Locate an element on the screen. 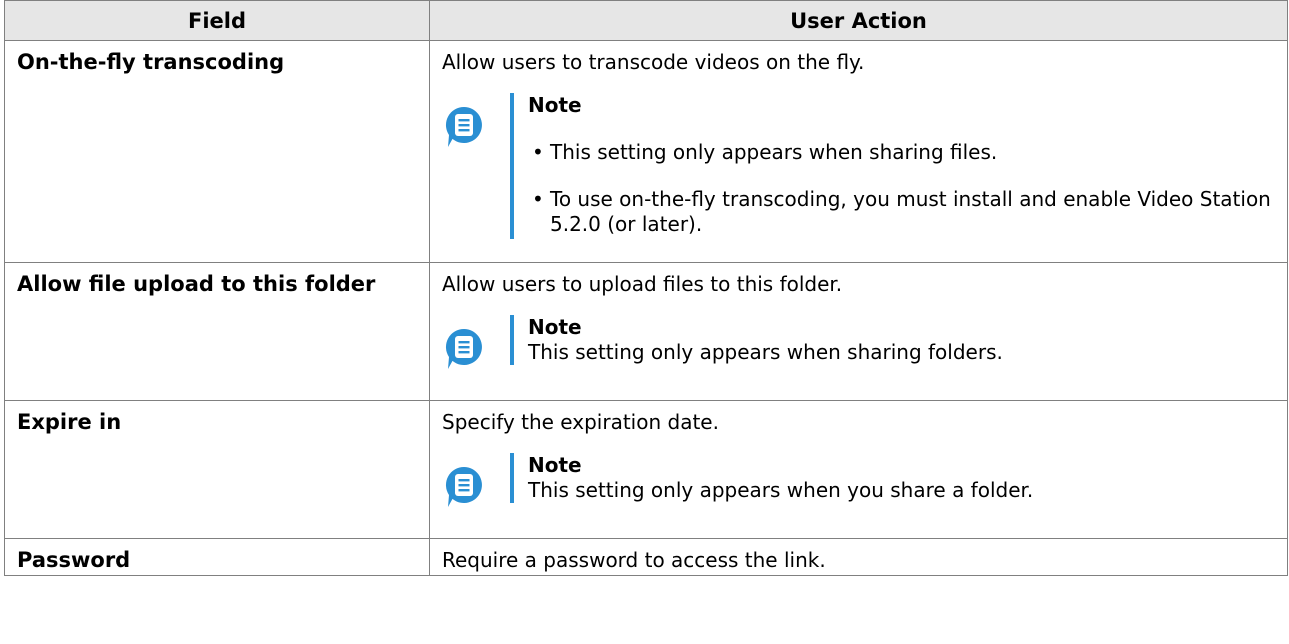 This screenshot has width=1289, height=644. action-description: Specify the expiration date. is located at coordinates (580, 422).